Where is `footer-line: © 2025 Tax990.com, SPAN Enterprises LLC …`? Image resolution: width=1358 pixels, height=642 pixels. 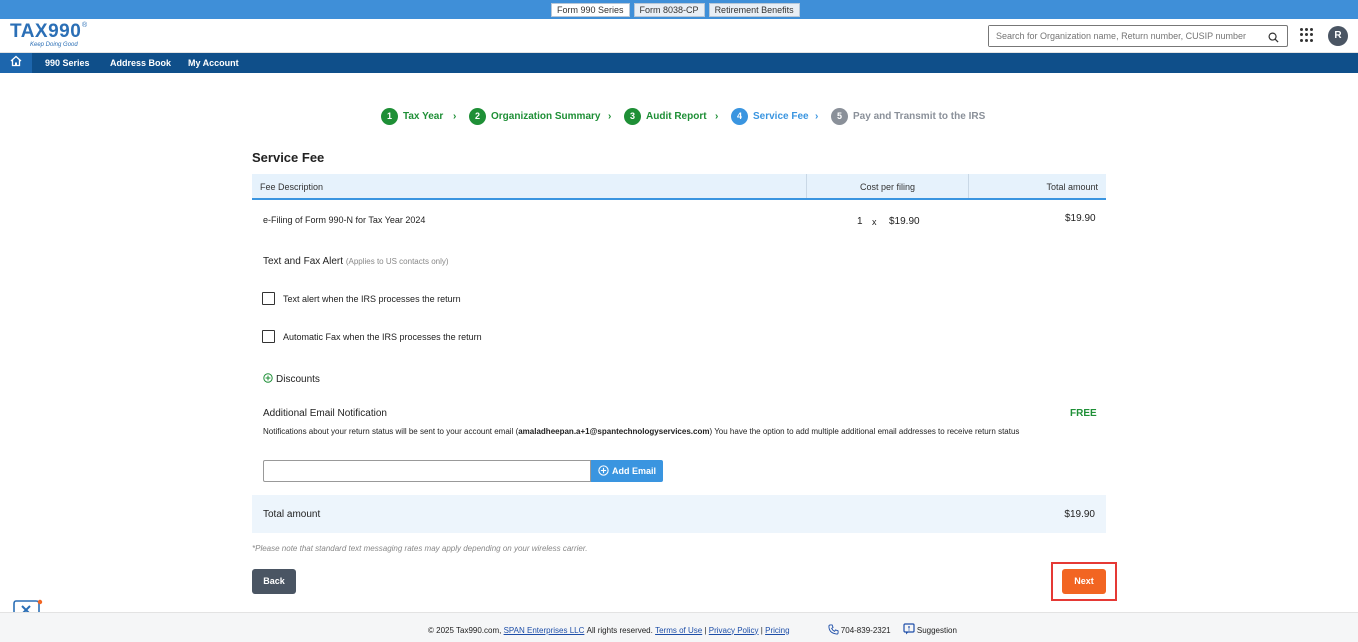 footer-line: © 2025 Tax990.com, SPAN Enterprises LLC … is located at coordinates (692, 630).